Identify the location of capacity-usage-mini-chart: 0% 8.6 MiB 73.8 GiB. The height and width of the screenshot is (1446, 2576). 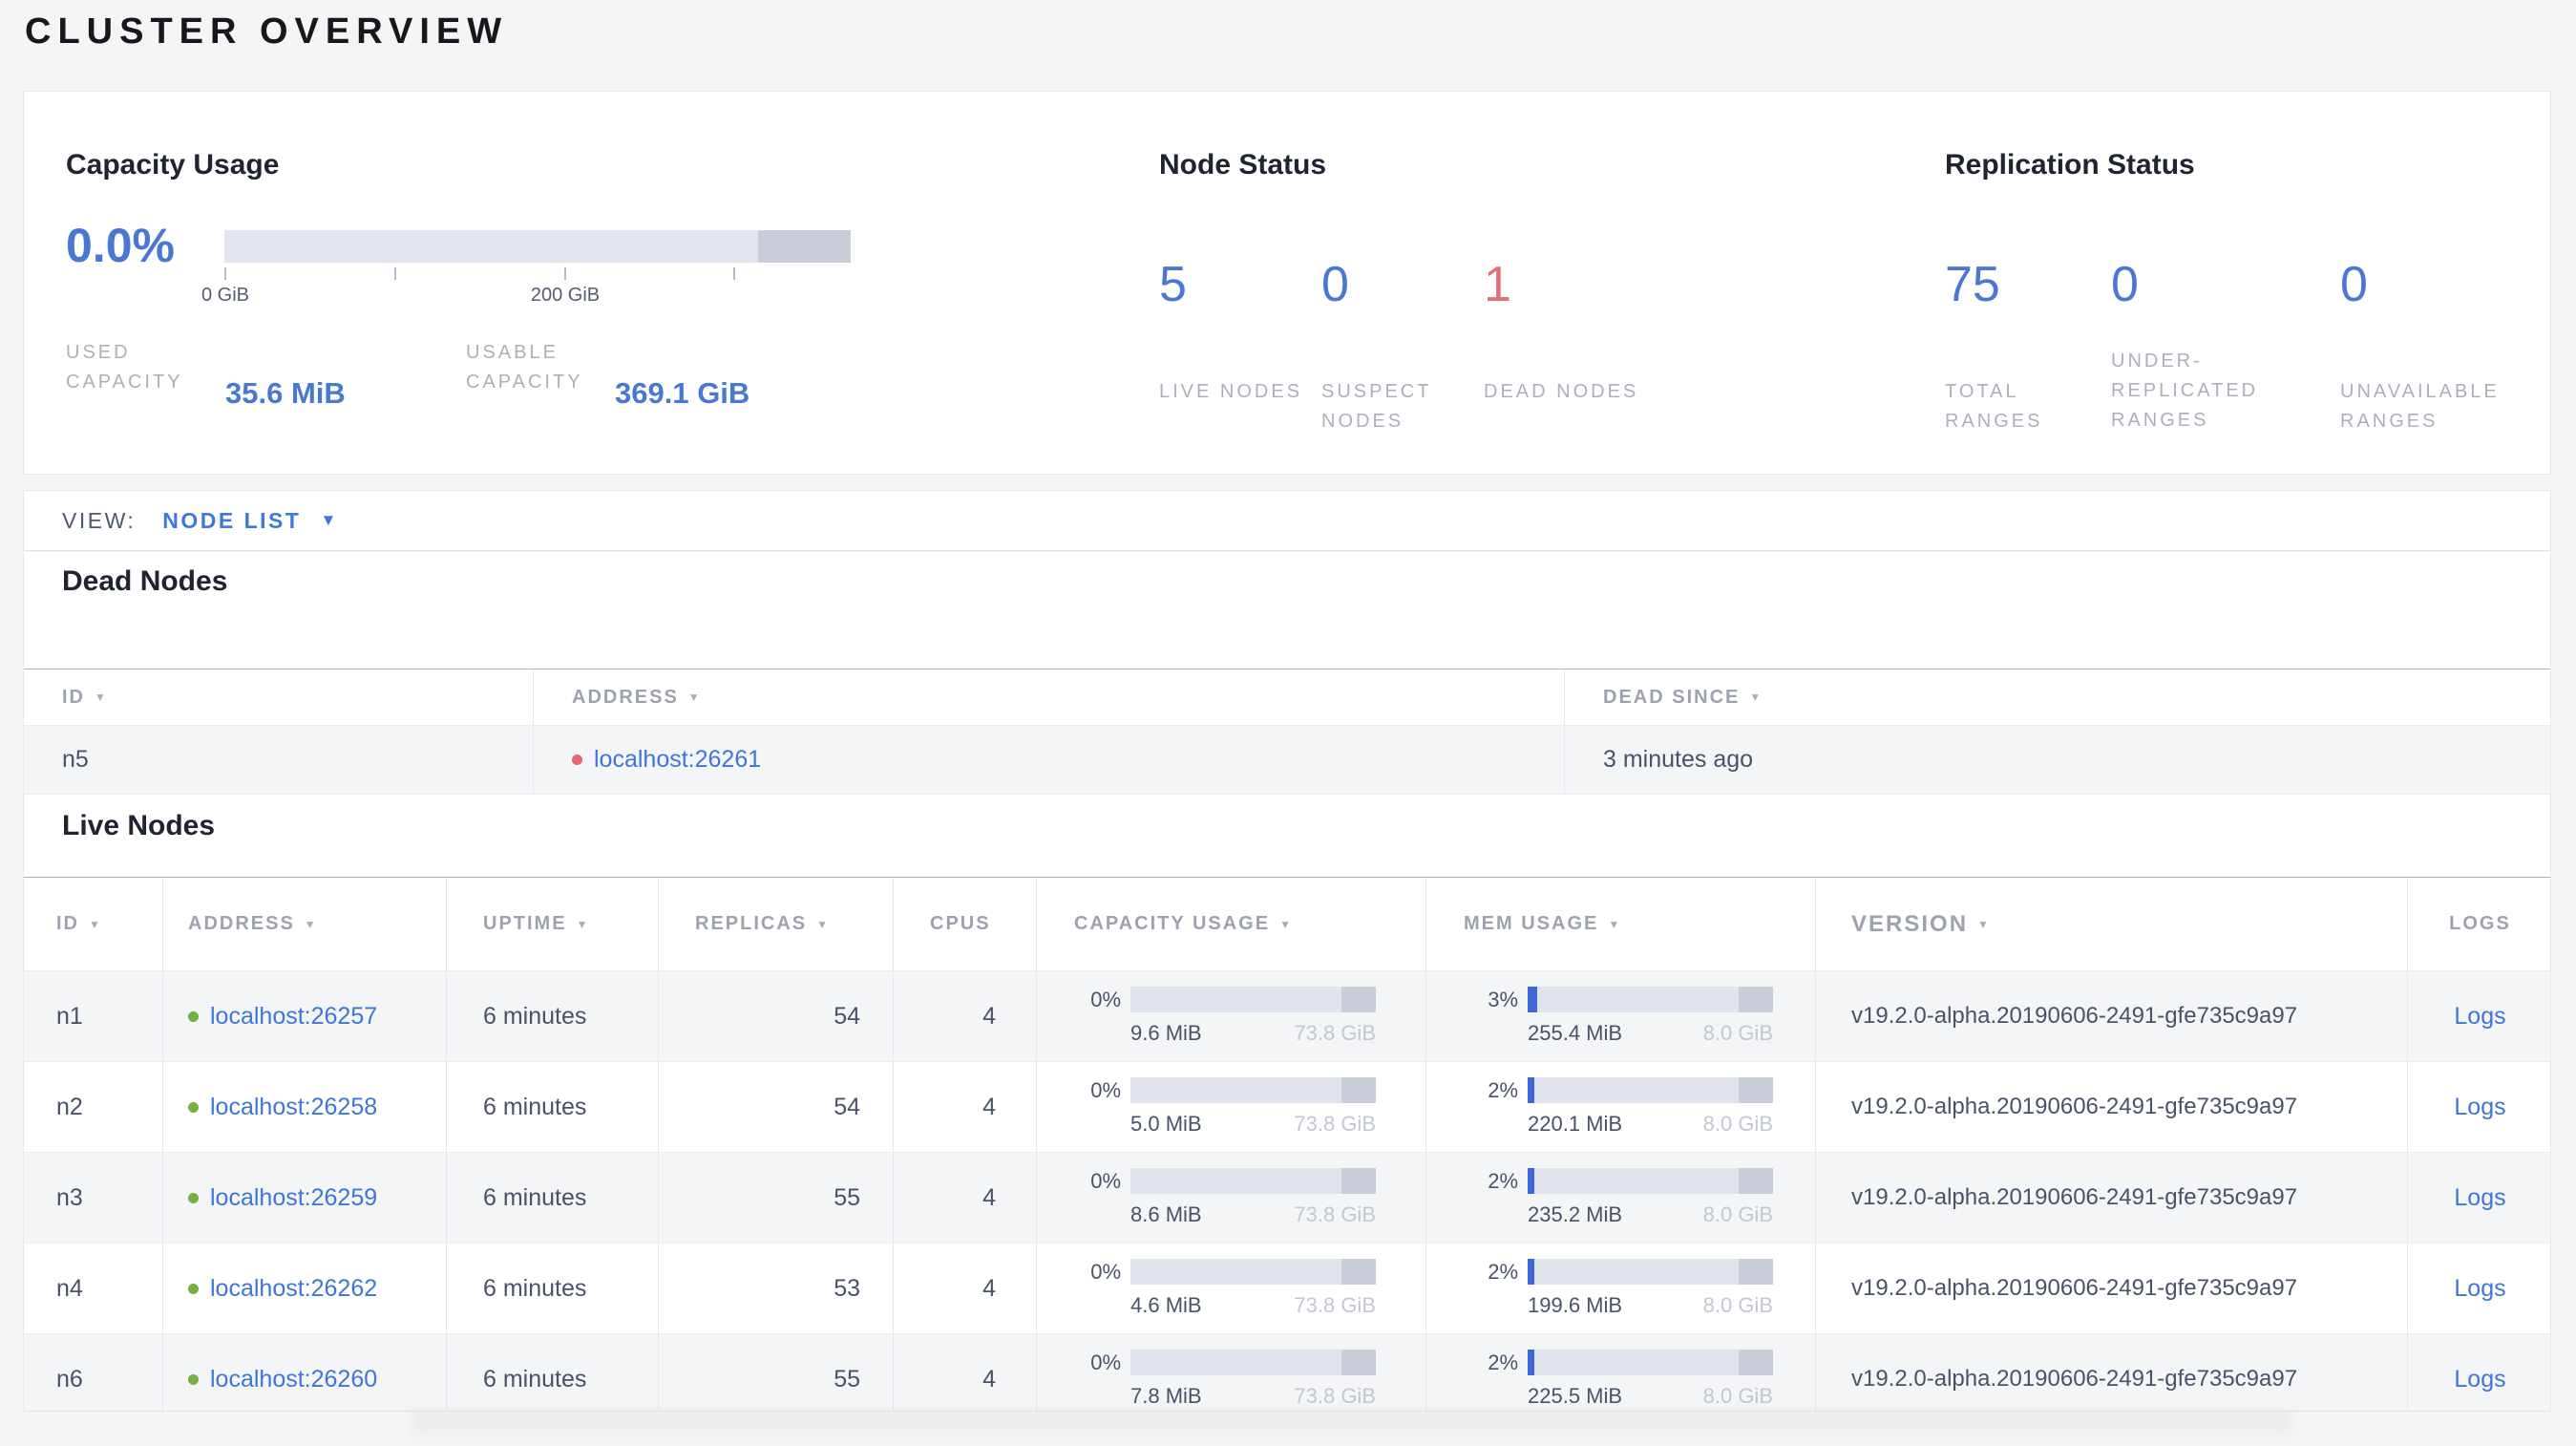
(1206, 1198).